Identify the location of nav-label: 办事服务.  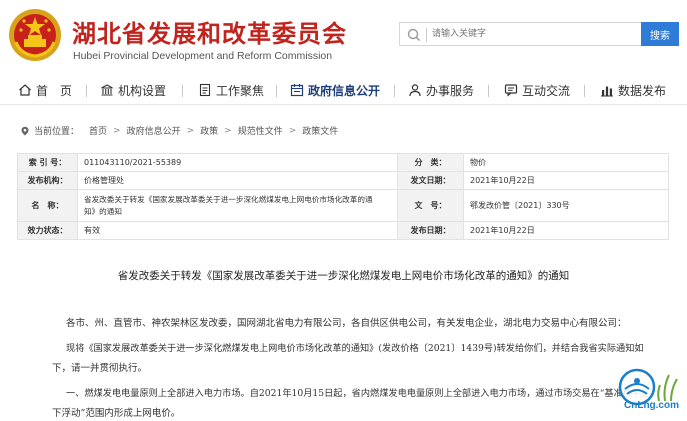
(450, 90).